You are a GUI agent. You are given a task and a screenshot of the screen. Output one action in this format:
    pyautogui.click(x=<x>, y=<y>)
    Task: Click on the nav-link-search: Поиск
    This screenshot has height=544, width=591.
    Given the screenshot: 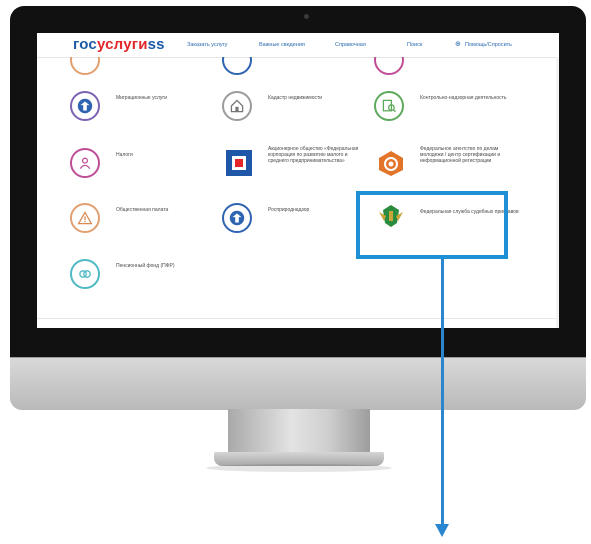 What is the action you would take?
    pyautogui.click(x=414, y=45)
    